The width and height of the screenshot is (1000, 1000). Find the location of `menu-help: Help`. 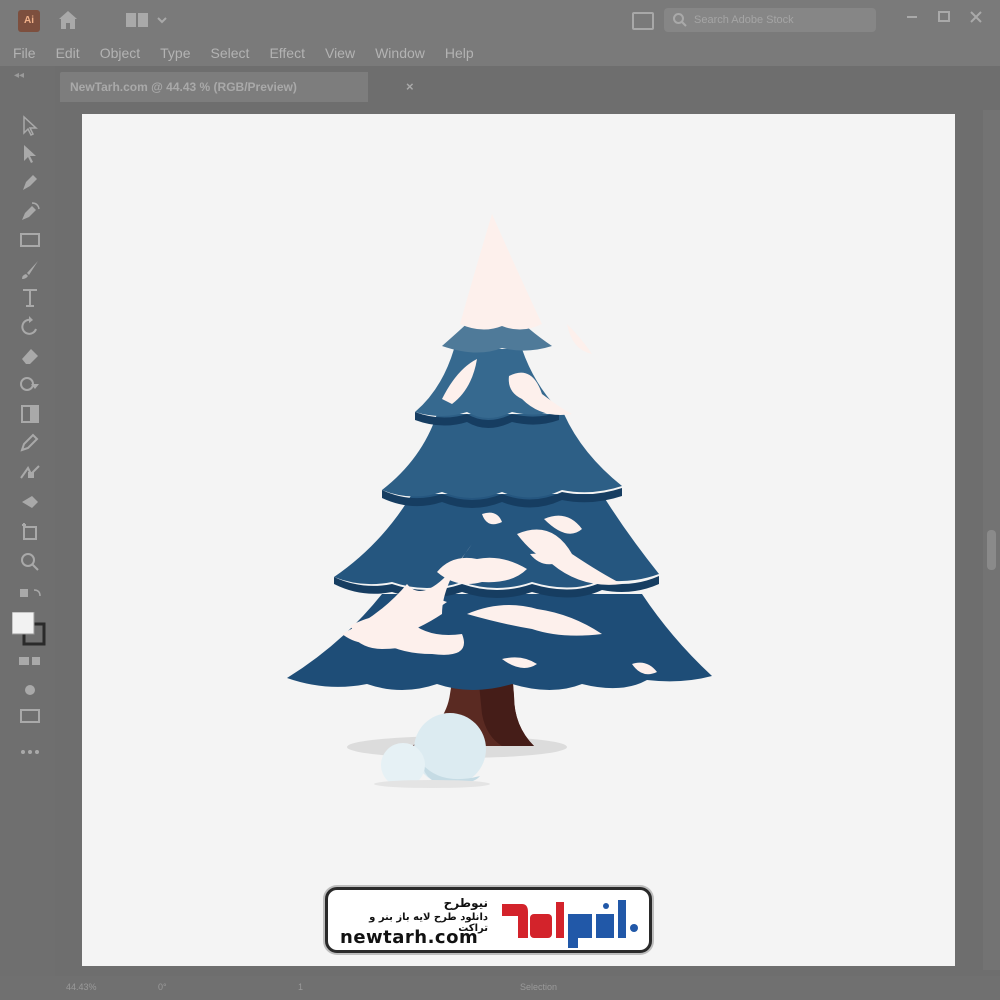

menu-help: Help is located at coordinates (459, 53).